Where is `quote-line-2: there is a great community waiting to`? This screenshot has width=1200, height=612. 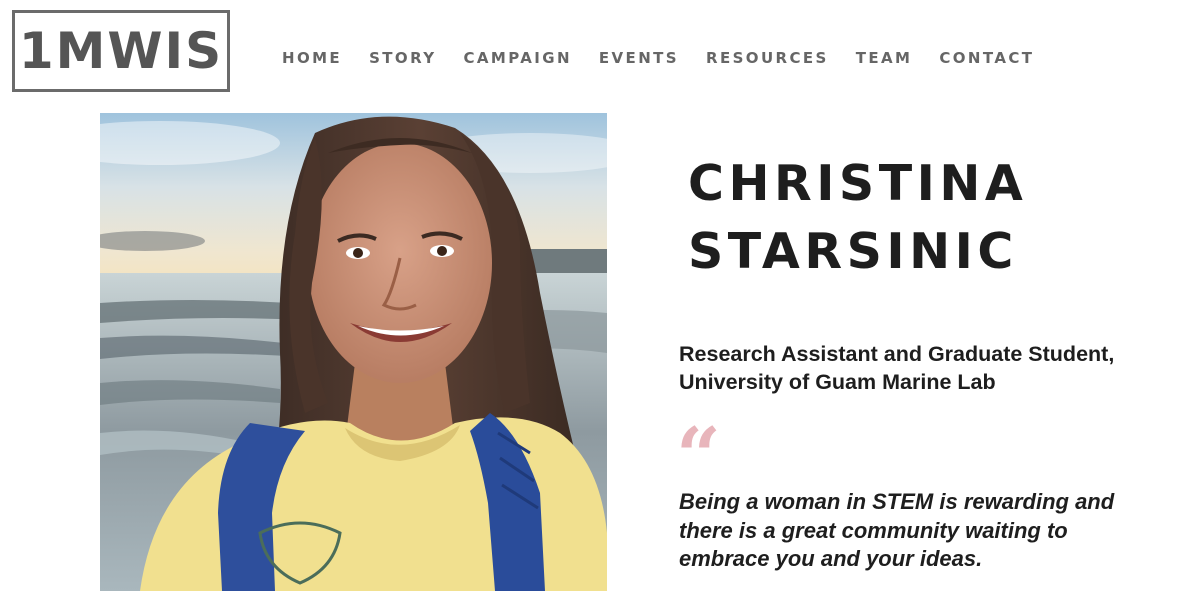
quote-line-2: there is a great community waiting to is located at coordinates (873, 530).